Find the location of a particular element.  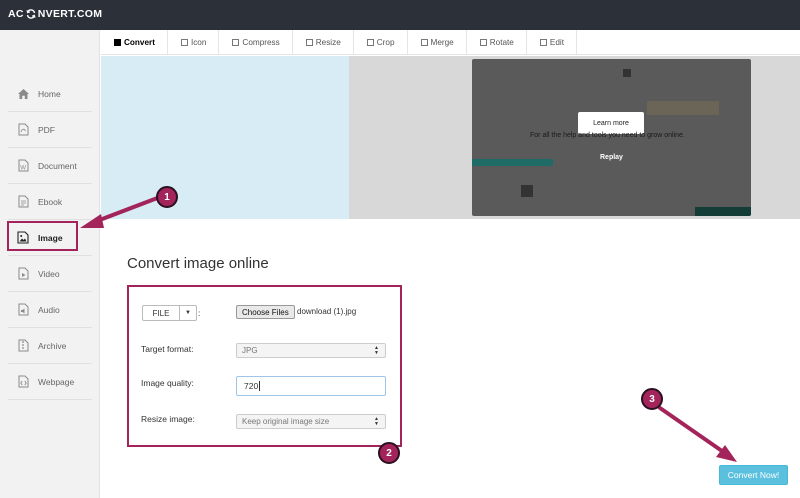

sidebar-item-label: Archive is located at coordinates (52, 345).